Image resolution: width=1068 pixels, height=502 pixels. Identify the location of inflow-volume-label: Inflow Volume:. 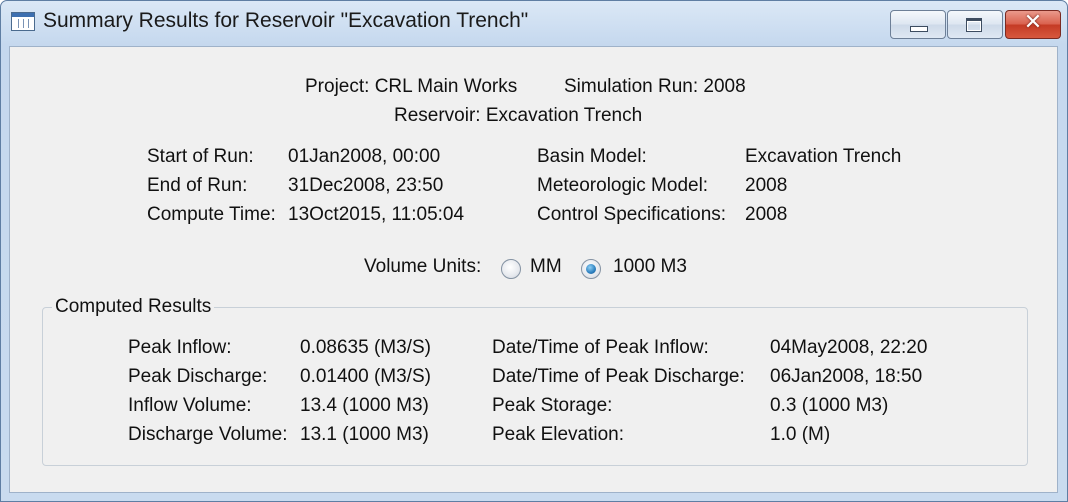
(190, 405).